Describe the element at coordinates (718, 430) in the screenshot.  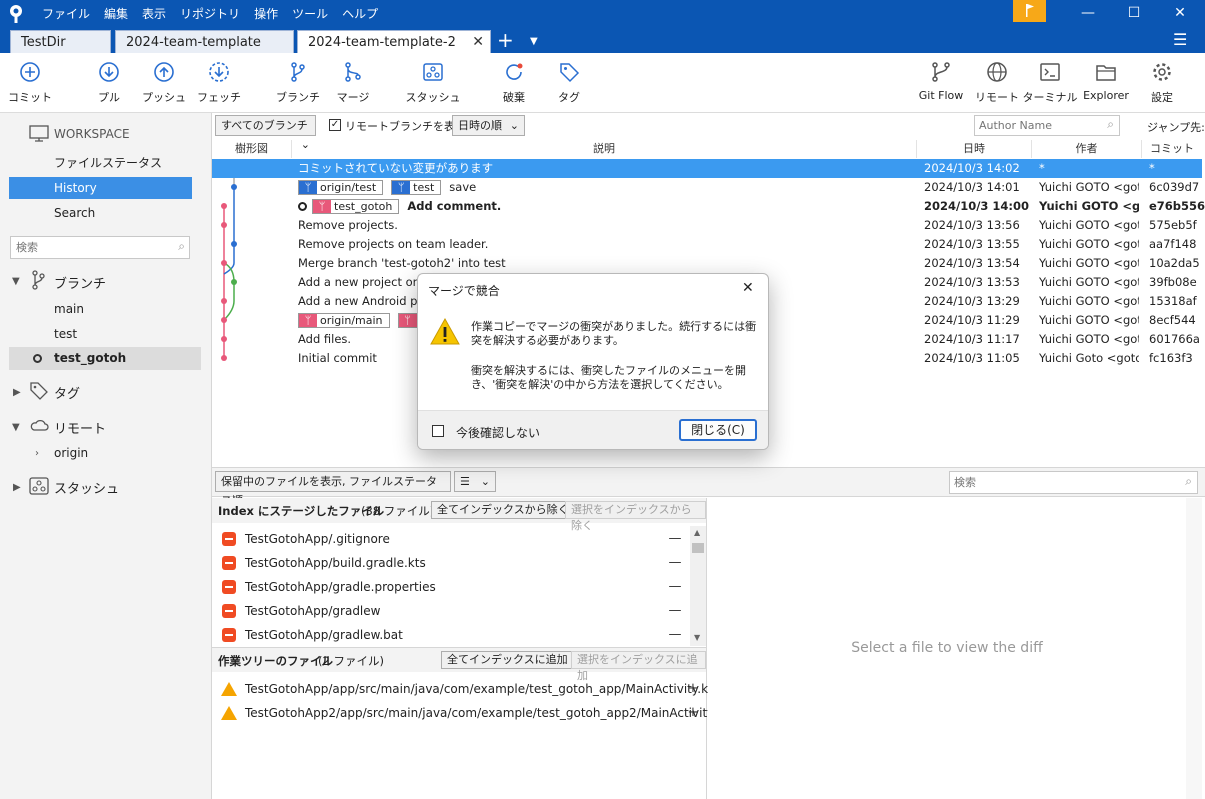
I see `close-dialog-button: 閉じる(C)` at that location.